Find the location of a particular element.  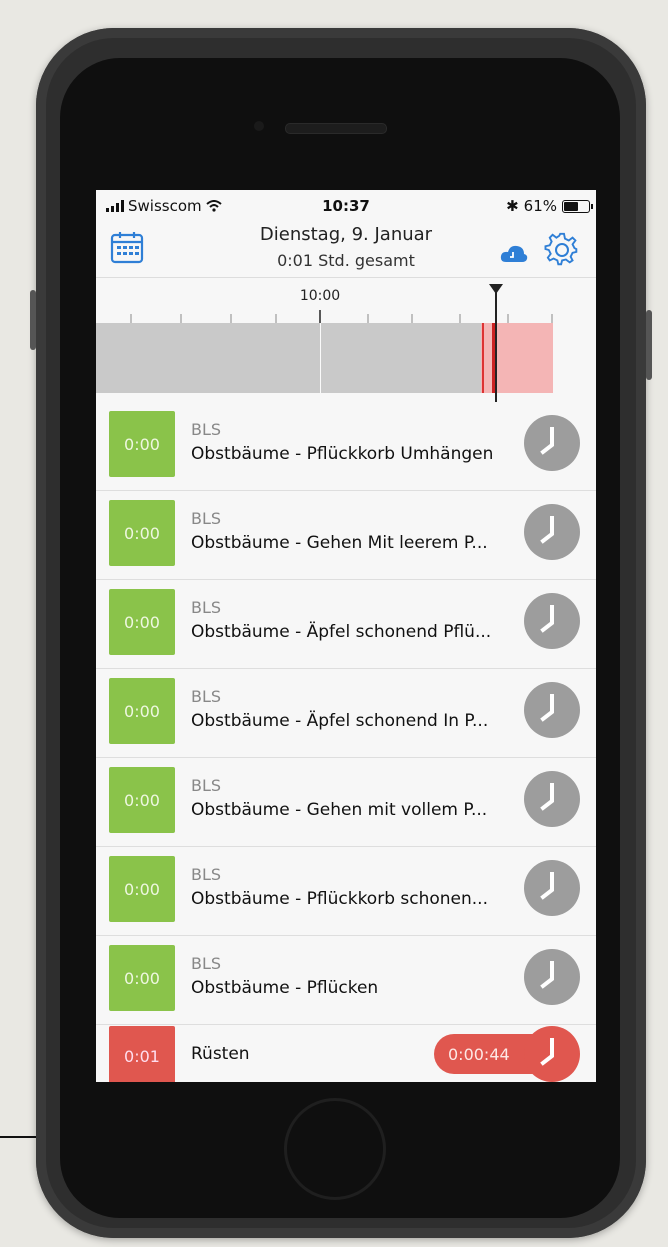

power-button is located at coordinates (649, 345).